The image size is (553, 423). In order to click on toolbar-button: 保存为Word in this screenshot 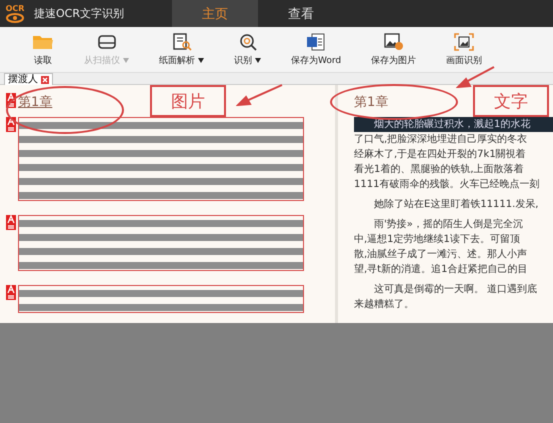, I will do `click(316, 49)`.